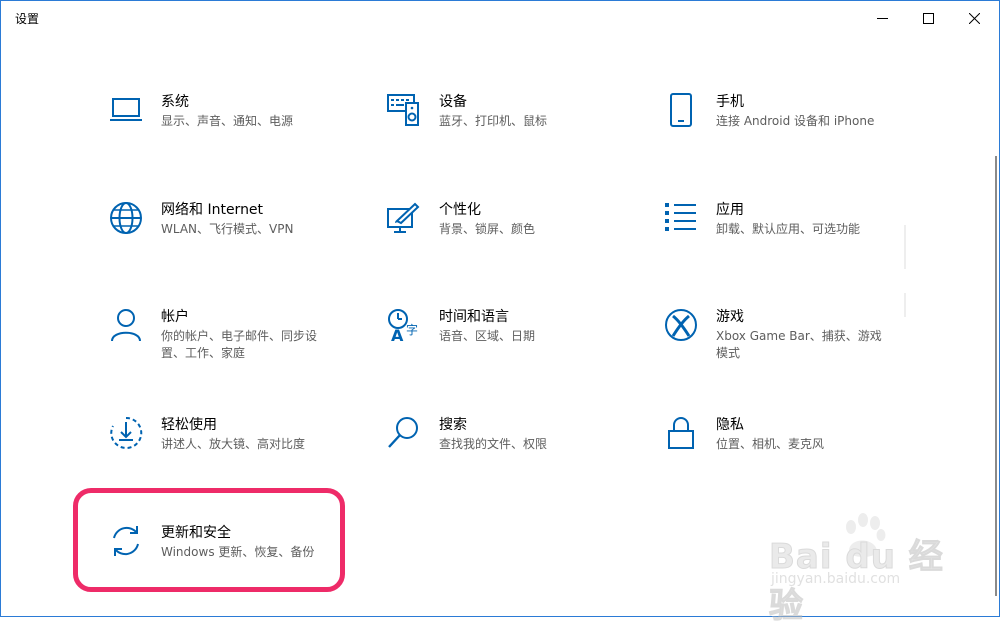  I want to click on highlight-annotation, so click(209, 540).